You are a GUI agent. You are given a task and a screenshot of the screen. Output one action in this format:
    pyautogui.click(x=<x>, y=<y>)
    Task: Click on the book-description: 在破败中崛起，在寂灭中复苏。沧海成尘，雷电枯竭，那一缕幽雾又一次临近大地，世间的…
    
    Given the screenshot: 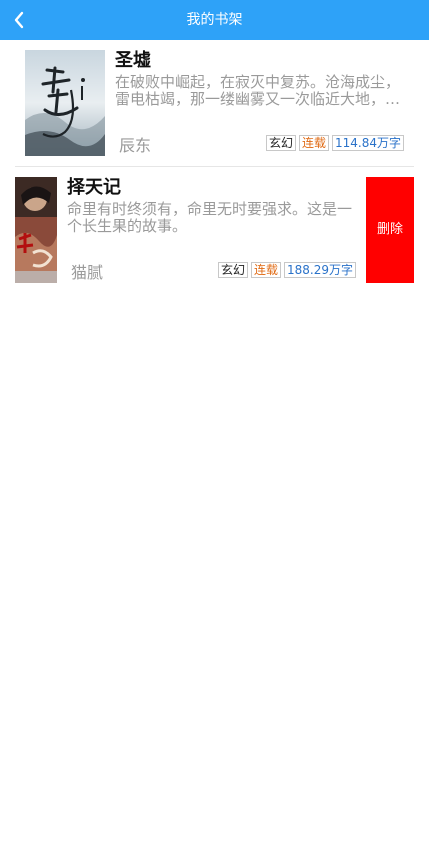 What is the action you would take?
    pyautogui.click(x=258, y=91)
    